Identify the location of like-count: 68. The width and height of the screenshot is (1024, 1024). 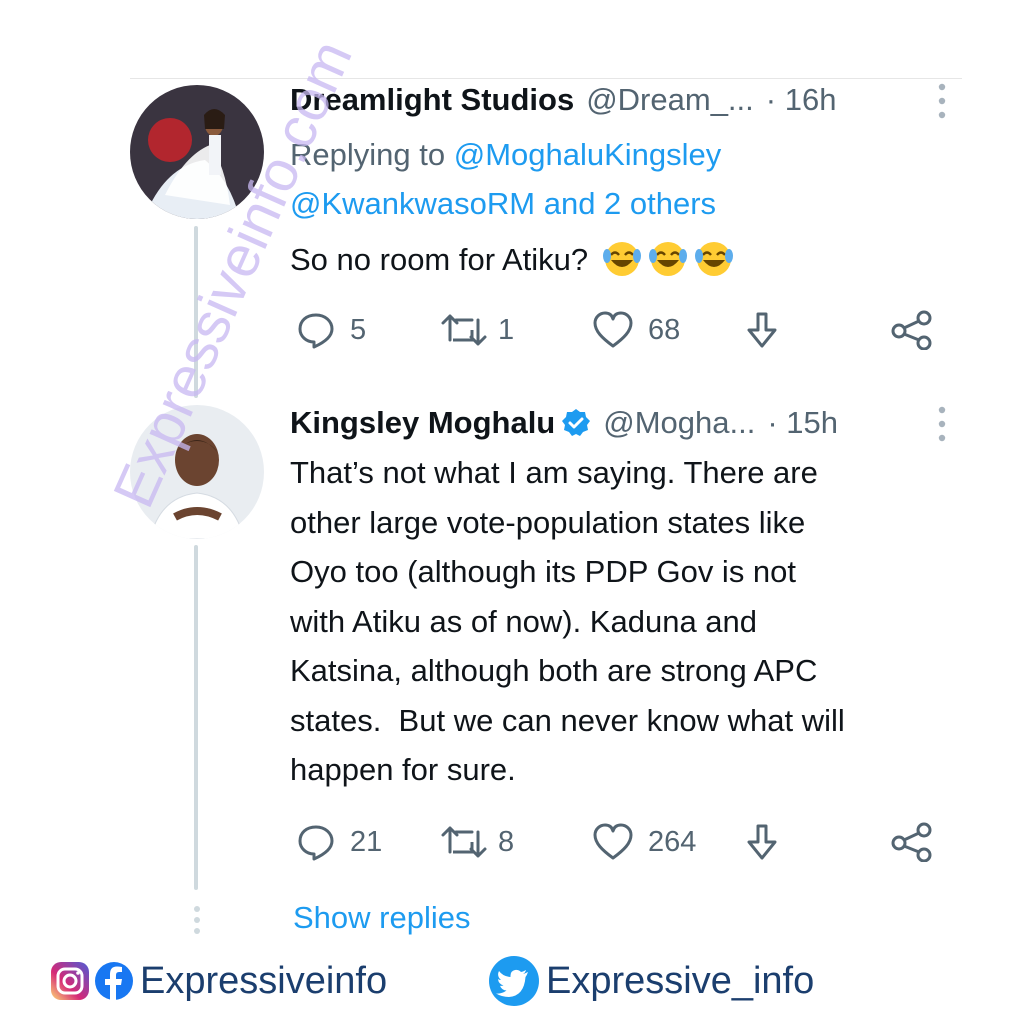
(664, 329).